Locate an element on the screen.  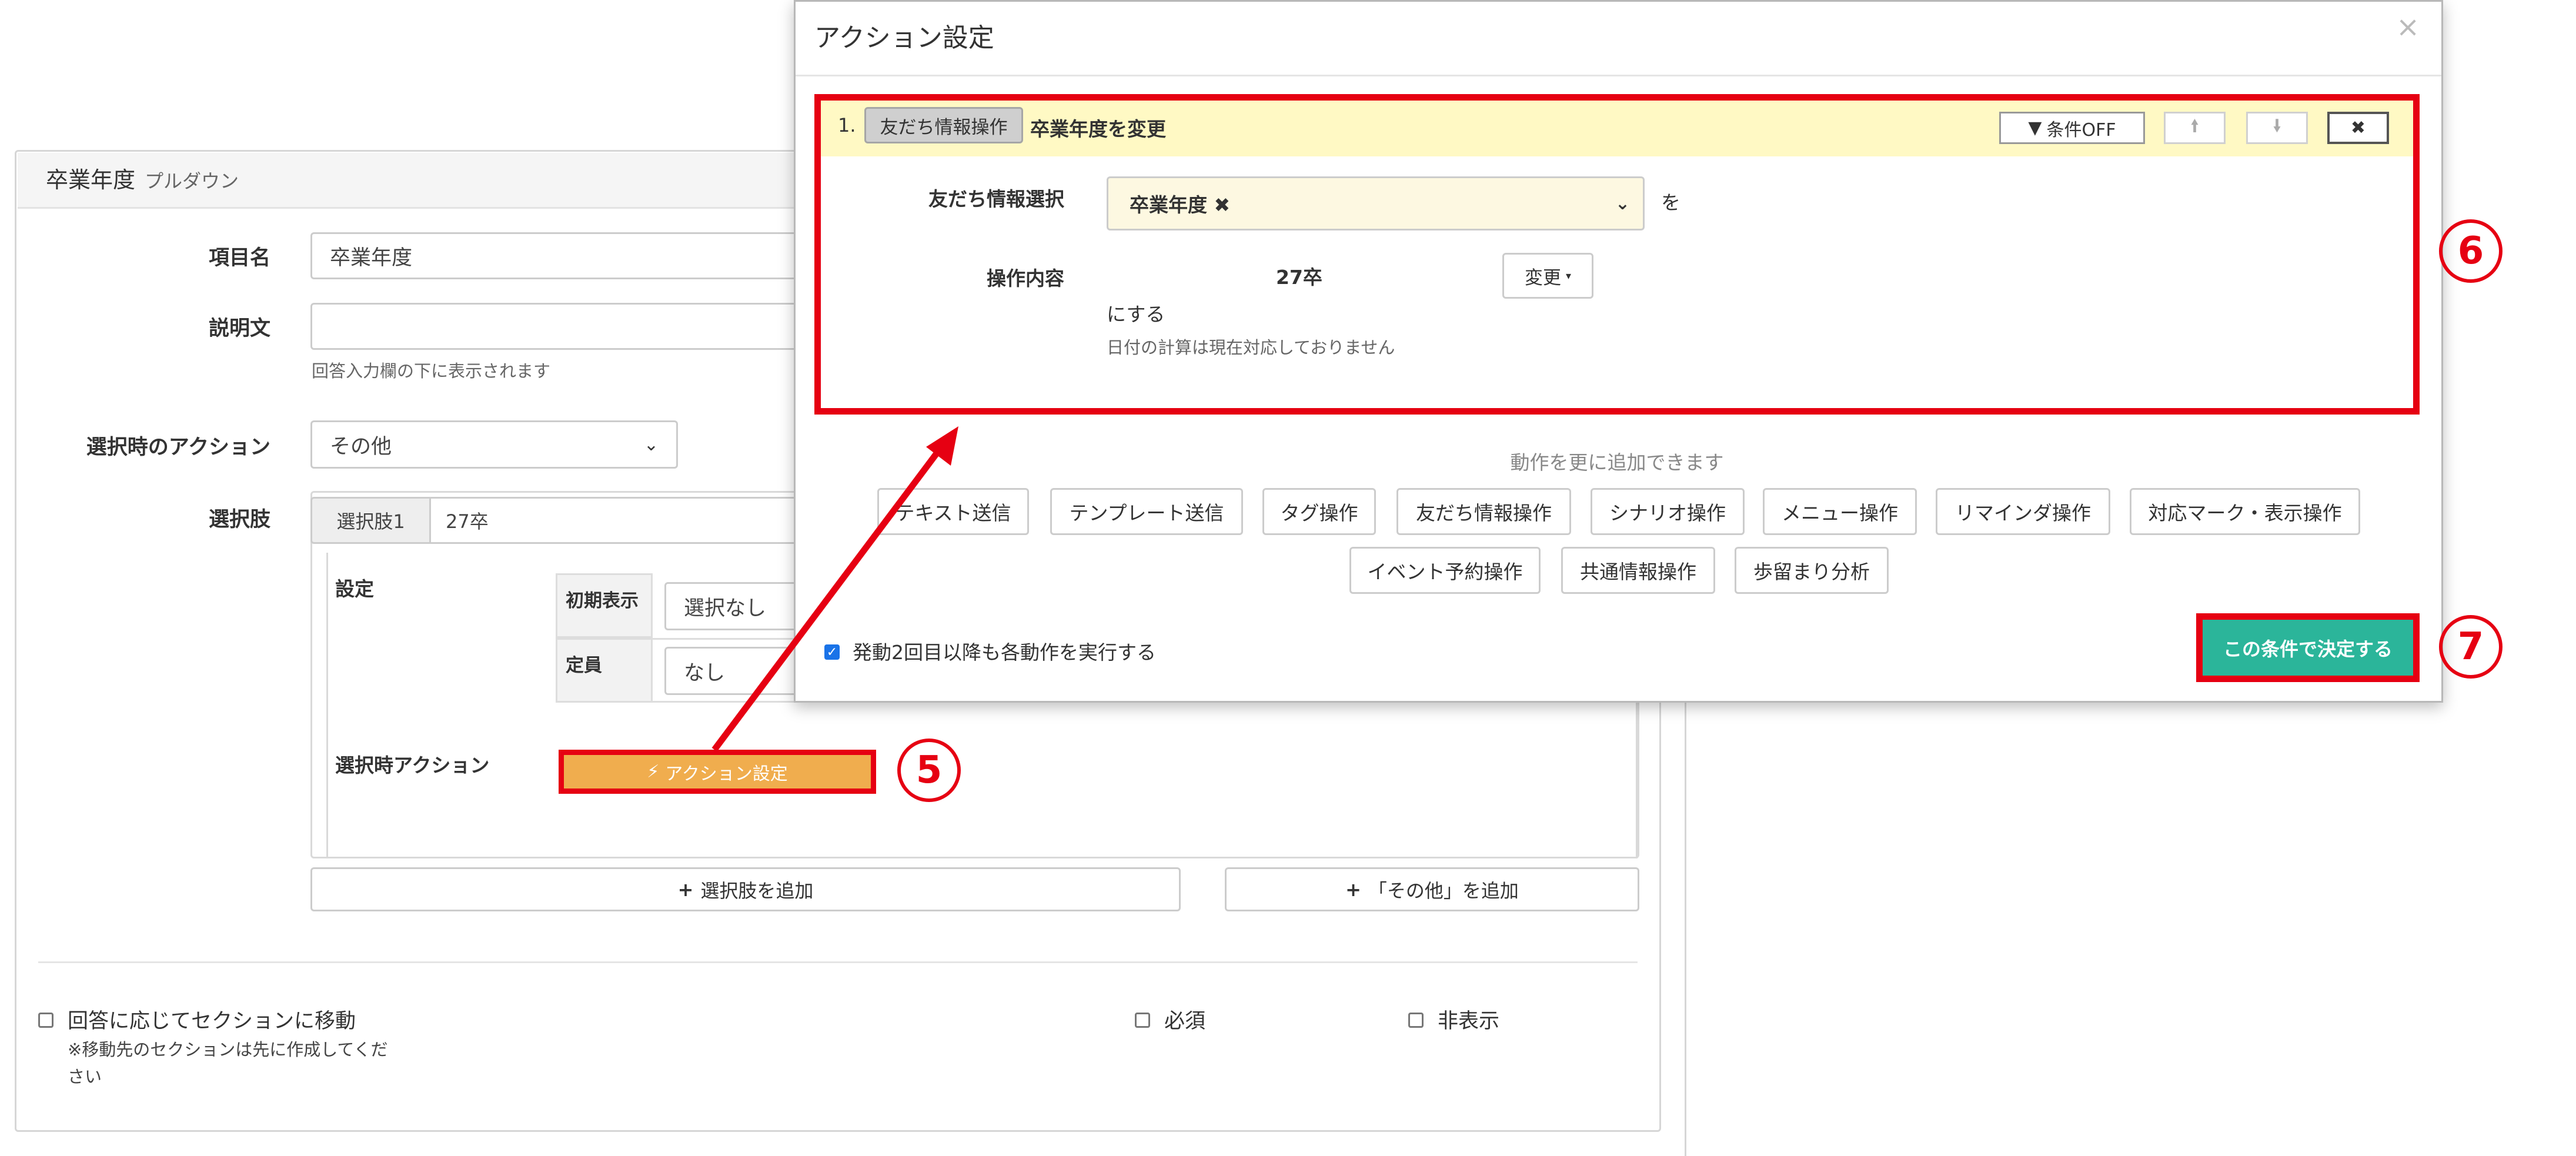
callout-6: 6 is located at coordinates (2470, 251).